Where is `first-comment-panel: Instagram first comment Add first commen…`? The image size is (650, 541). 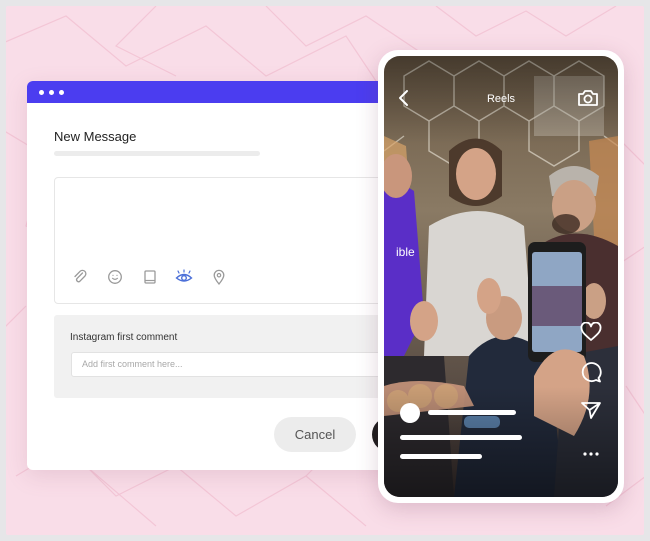 first-comment-panel: Instagram first comment Add first commen… is located at coordinates (225, 356).